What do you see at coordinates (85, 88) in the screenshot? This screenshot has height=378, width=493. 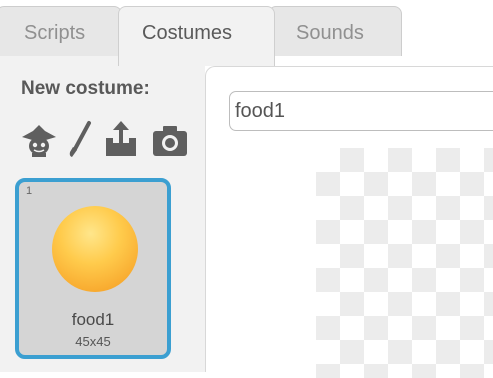 I see `new-costume-label: New costume:` at bounding box center [85, 88].